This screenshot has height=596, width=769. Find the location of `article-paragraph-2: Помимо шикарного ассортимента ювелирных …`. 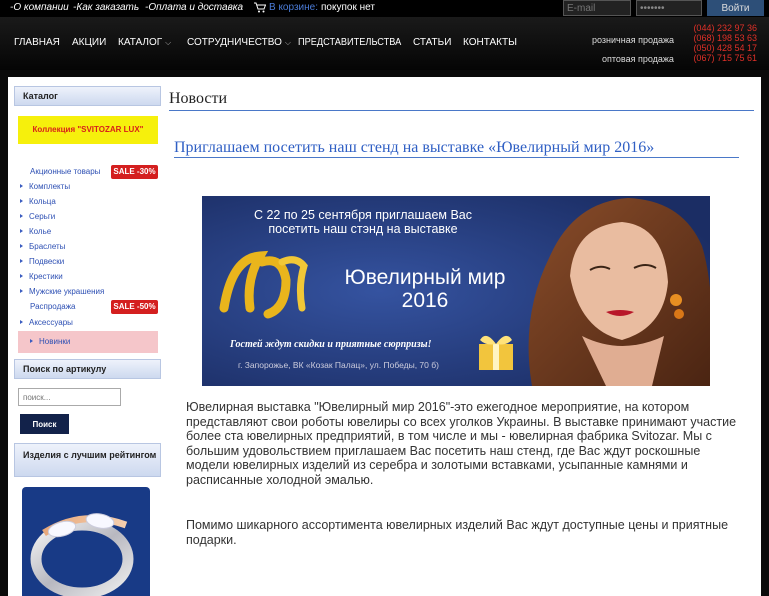

article-paragraph-2: Помимо шикарного ассортимента ювелирных … is located at coordinates (457, 532).